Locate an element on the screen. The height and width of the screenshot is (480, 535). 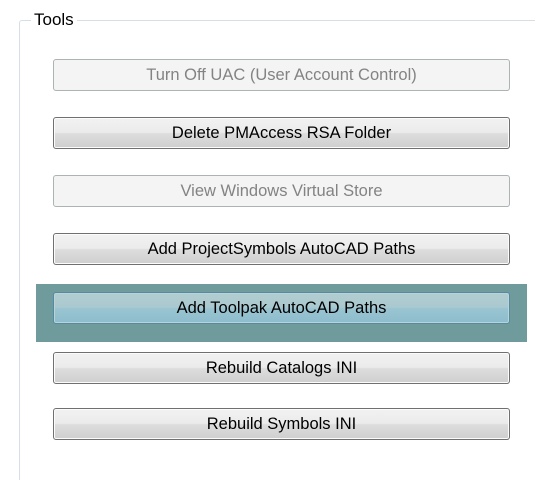
rebuild-catalogs-ini-button: Rebuild Catalogs INI is located at coordinates (281, 368).